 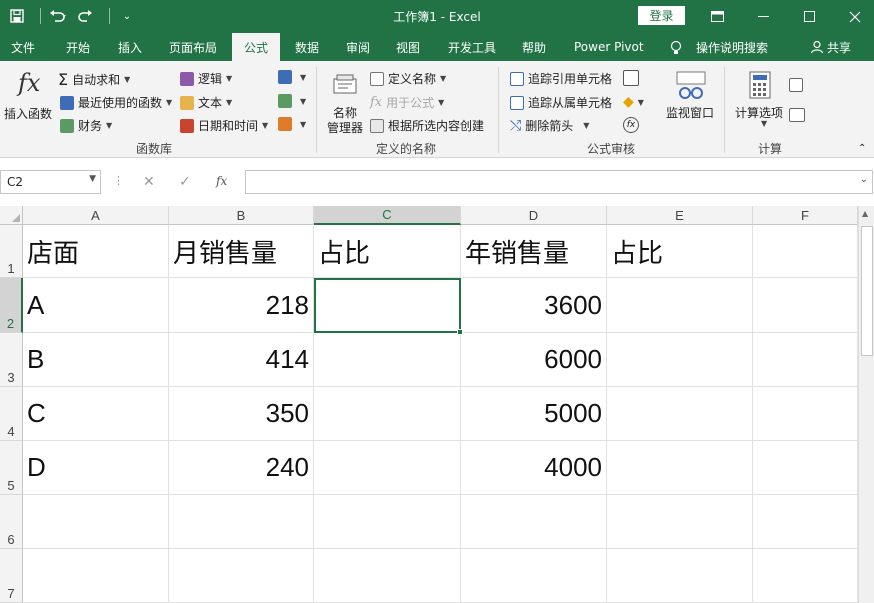 What do you see at coordinates (221, 181) in the screenshot?
I see `insert-function-fx-icon: fx` at bounding box center [221, 181].